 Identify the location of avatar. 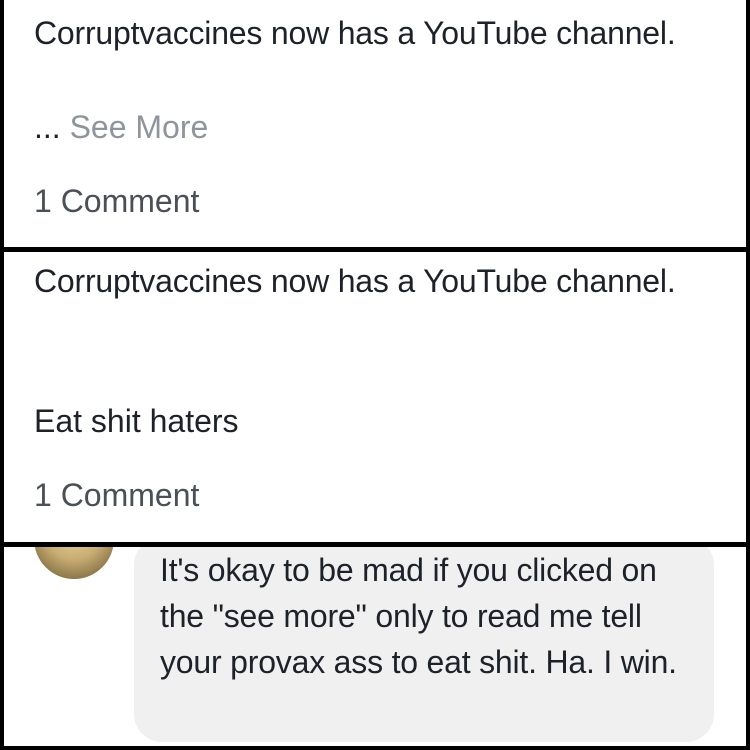
(74, 563).